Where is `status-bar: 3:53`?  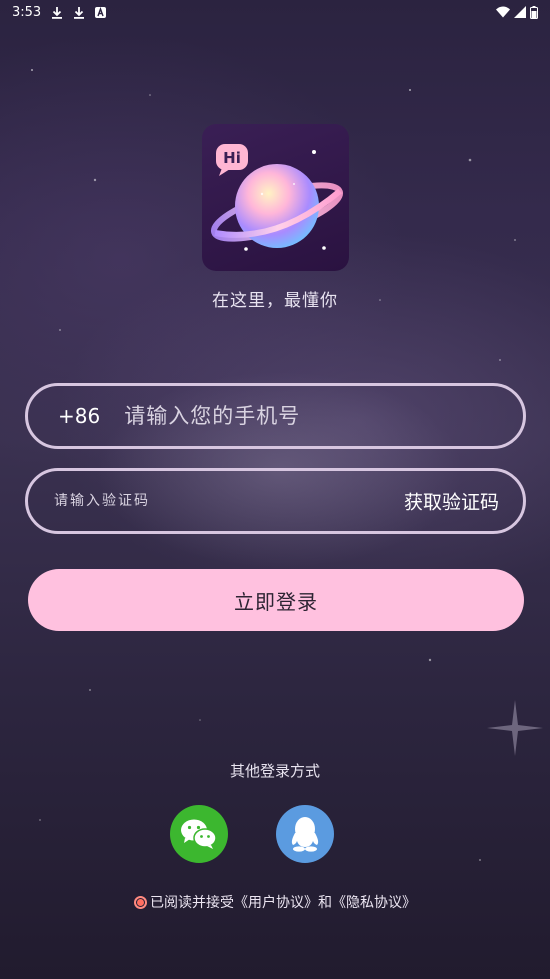
status-bar: 3:53 is located at coordinates (275, 12).